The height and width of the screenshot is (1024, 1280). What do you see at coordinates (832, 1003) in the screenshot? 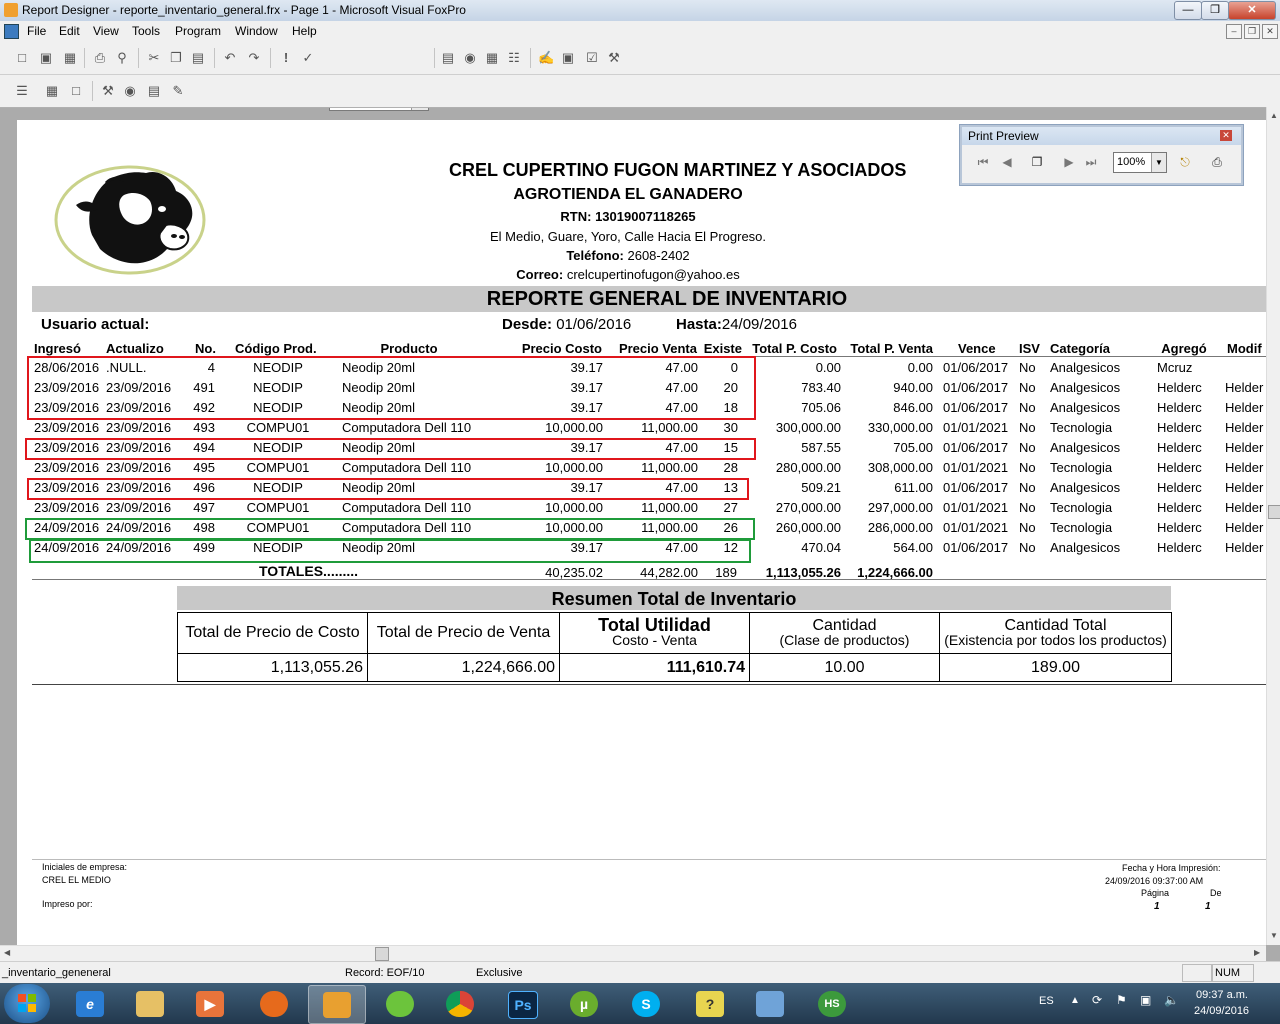
I see `taskbar-hs: HS` at bounding box center [832, 1003].